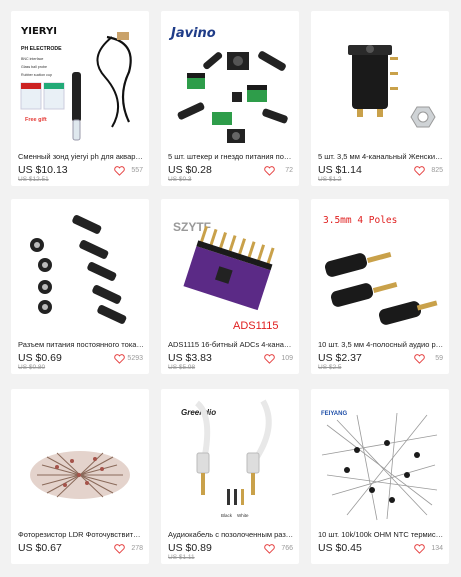  What do you see at coordinates (380, 270) in the screenshot?
I see `product-image: 3.5mm 4 Poles` at bounding box center [380, 270].